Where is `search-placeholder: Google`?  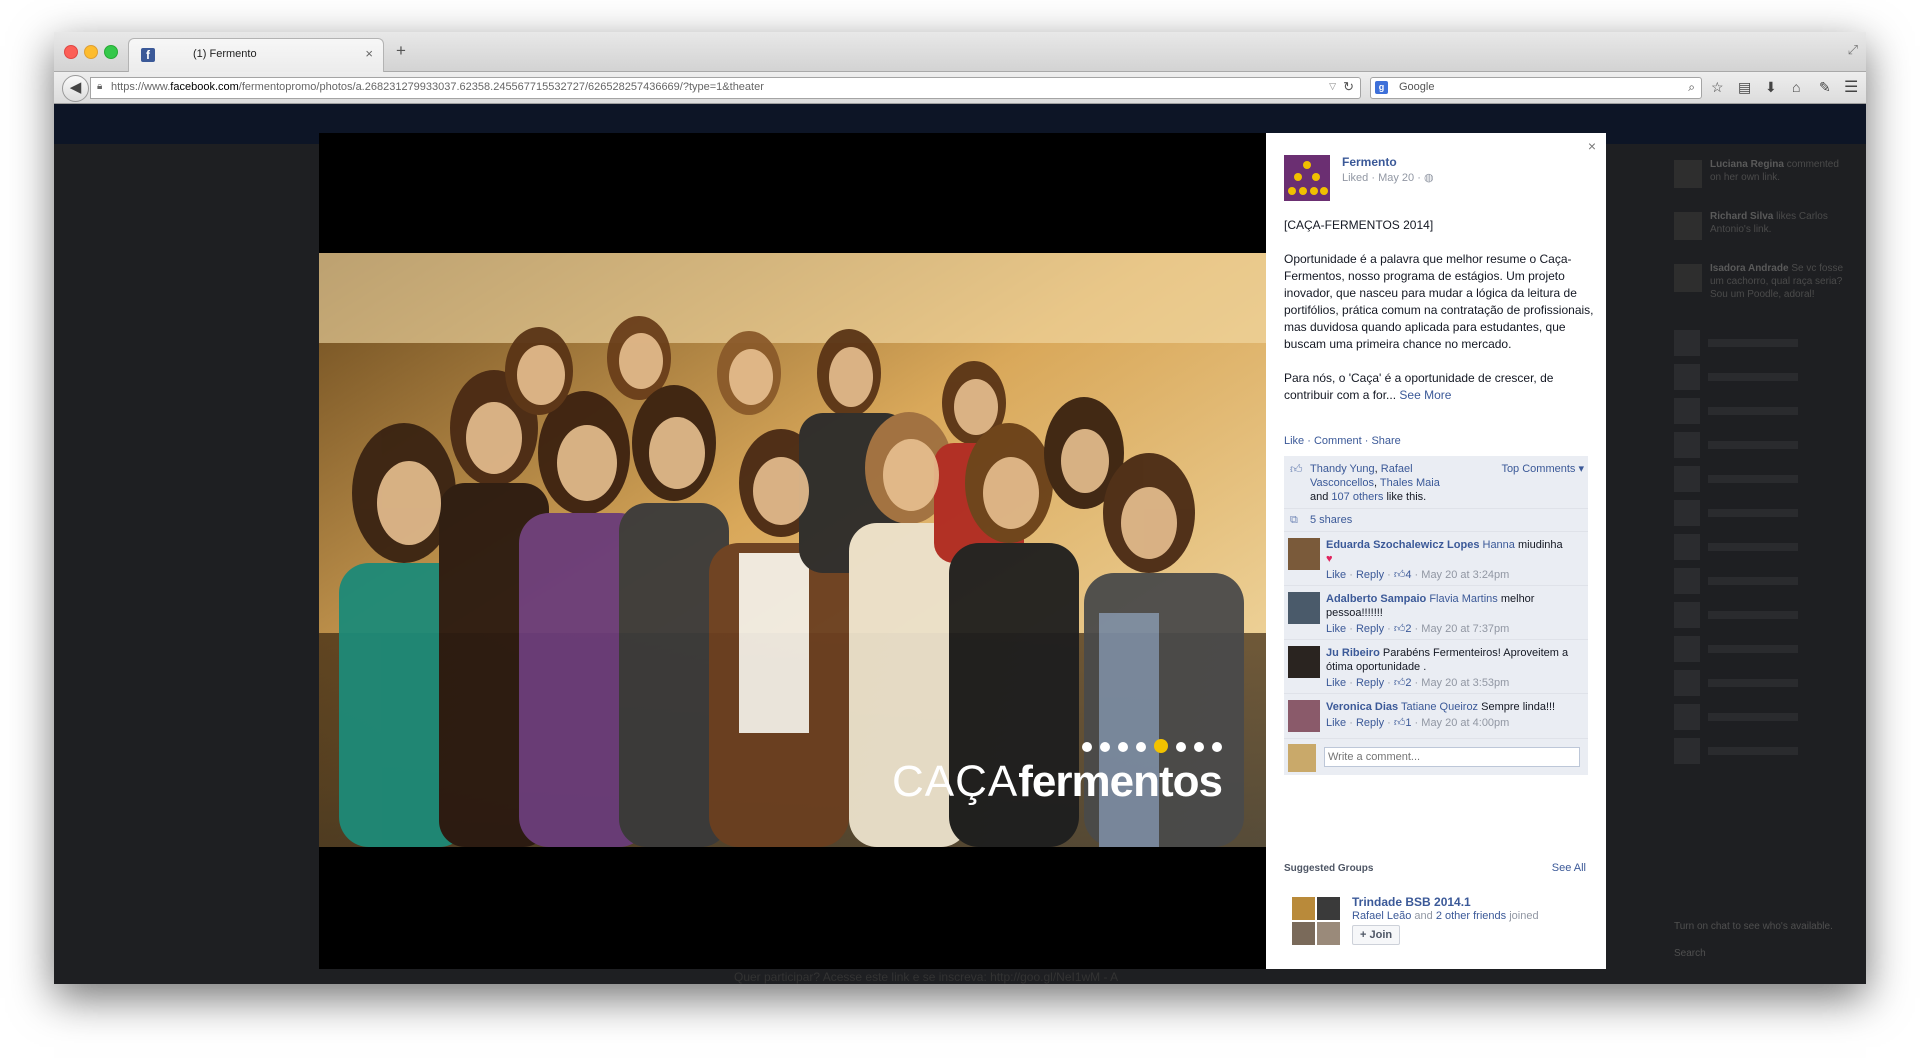
search-placeholder: Google is located at coordinates (1417, 87).